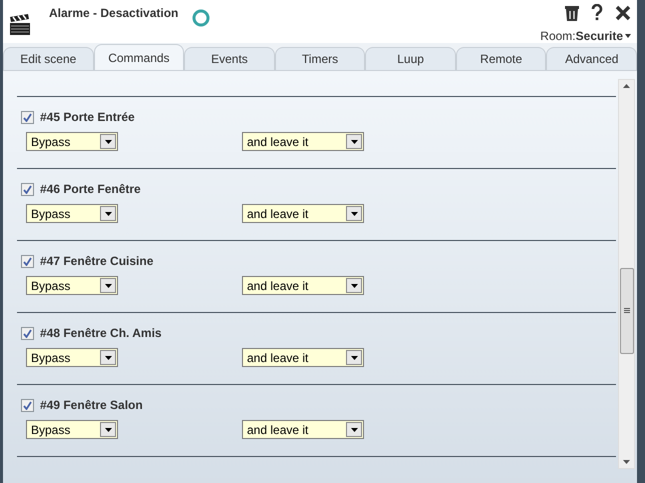 Image resolution: width=645 pixels, height=483 pixels. I want to click on scroll-up-icon, so click(626, 86).